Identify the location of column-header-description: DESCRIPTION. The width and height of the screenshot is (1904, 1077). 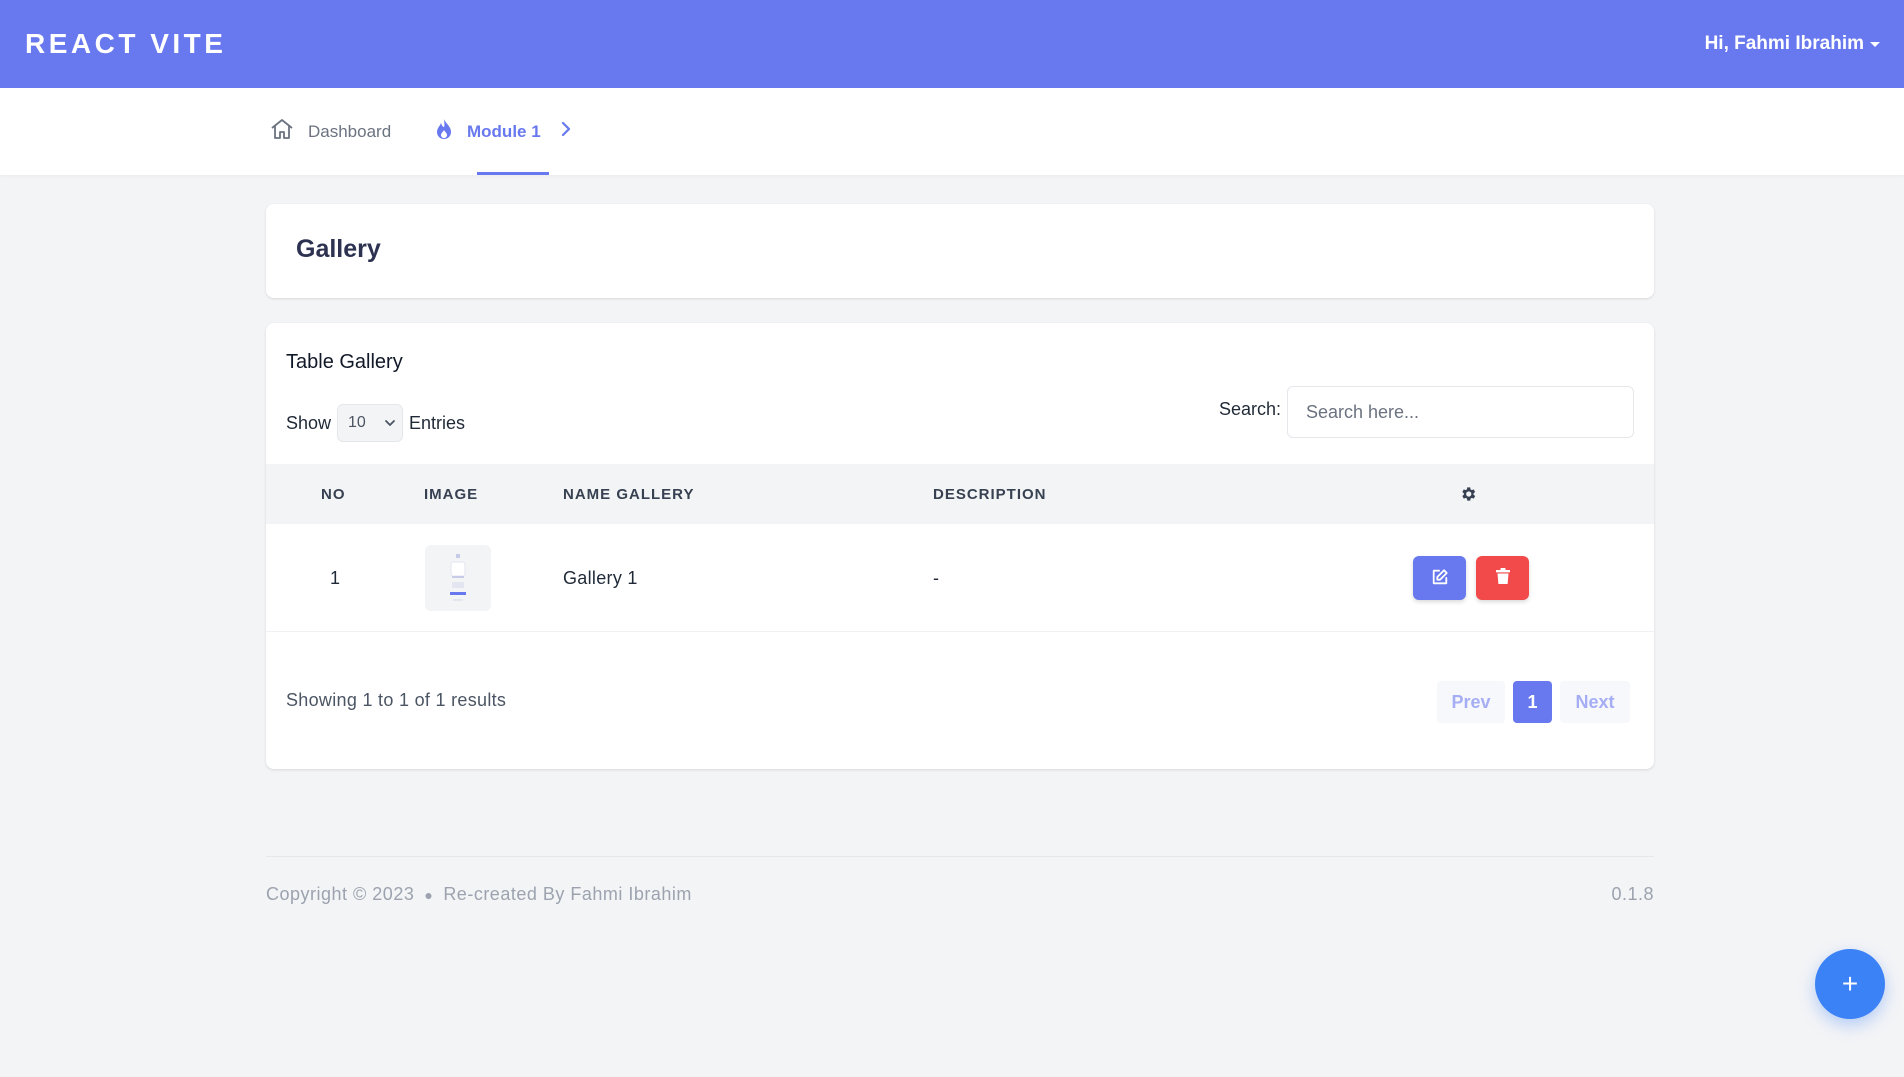
(990, 494).